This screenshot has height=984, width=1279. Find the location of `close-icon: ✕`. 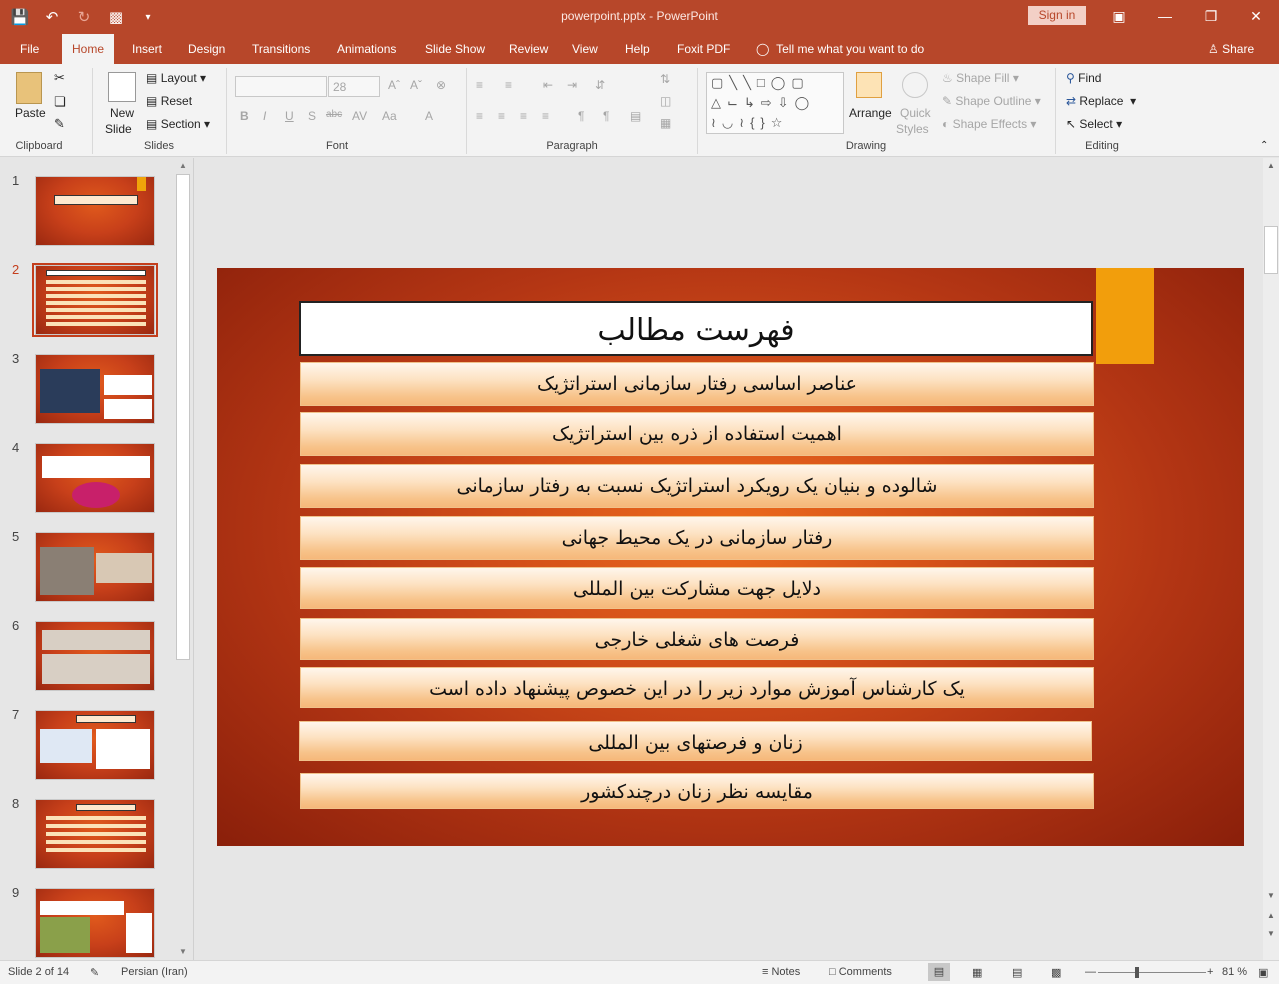

close-icon: ✕ is located at coordinates (1256, 17).